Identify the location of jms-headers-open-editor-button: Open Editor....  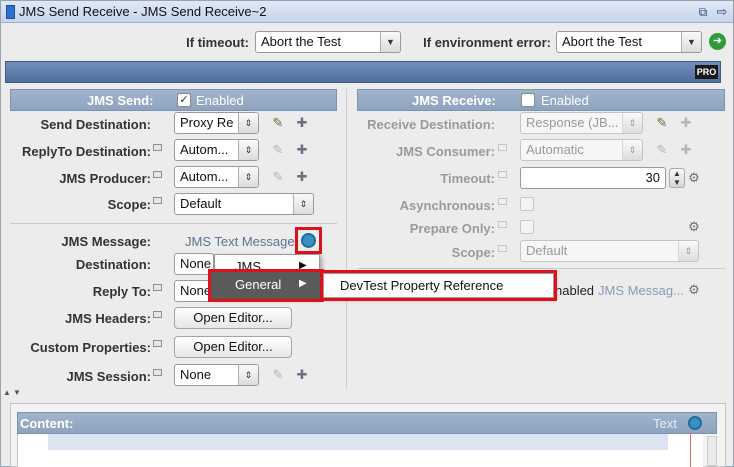
(233, 318).